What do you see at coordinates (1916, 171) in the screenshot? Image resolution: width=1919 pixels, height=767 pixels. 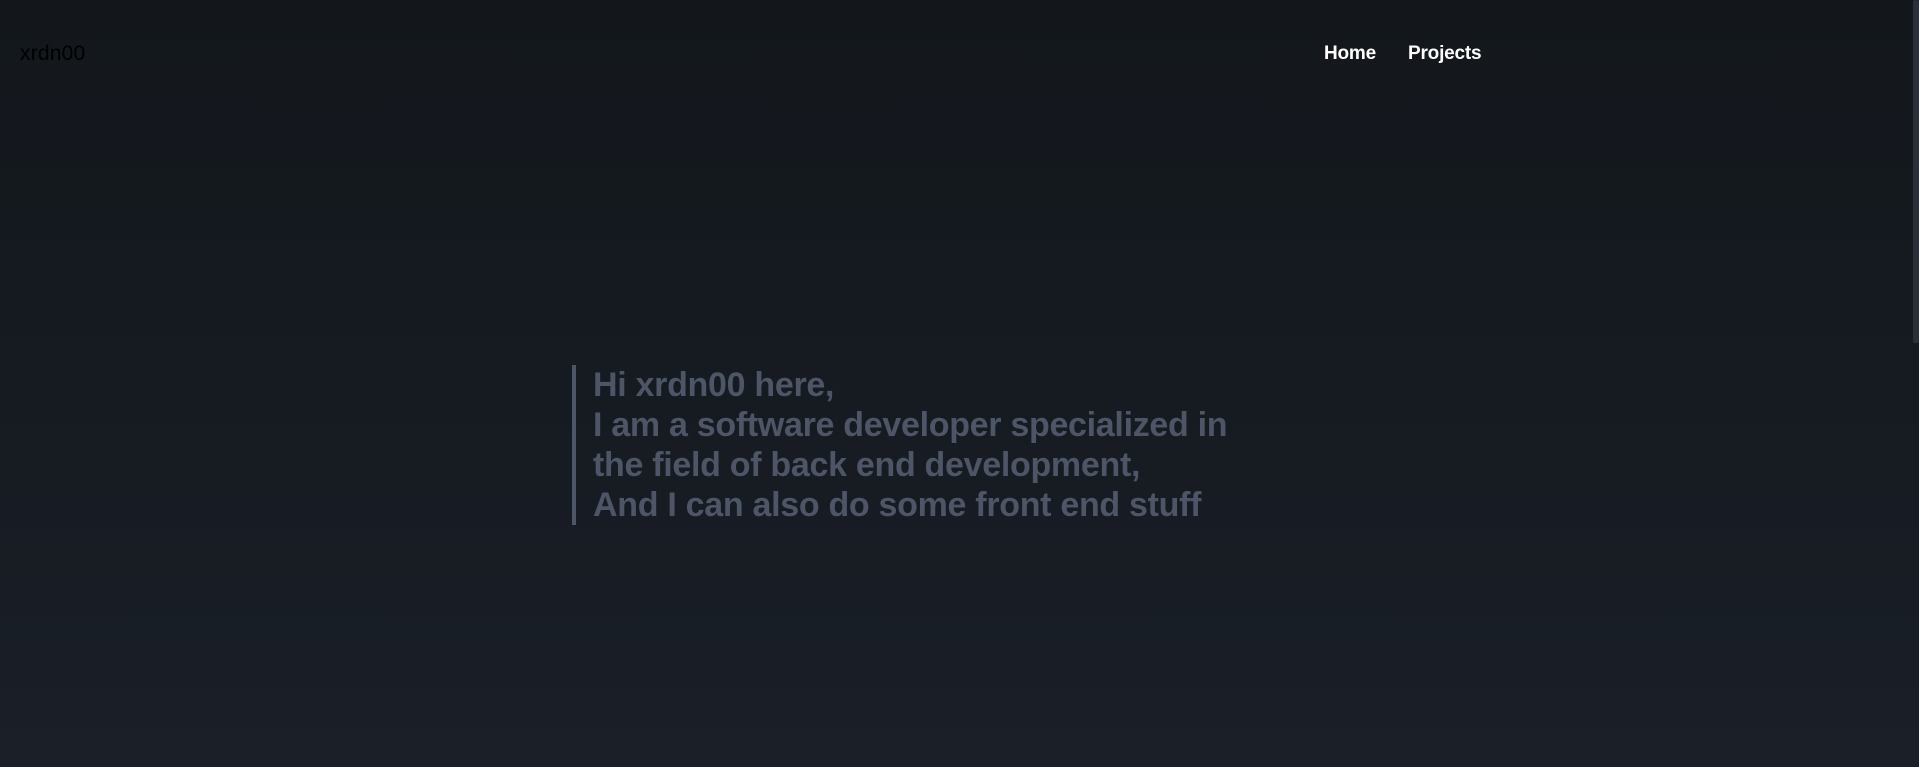 I see `scrollbar-thumb` at bounding box center [1916, 171].